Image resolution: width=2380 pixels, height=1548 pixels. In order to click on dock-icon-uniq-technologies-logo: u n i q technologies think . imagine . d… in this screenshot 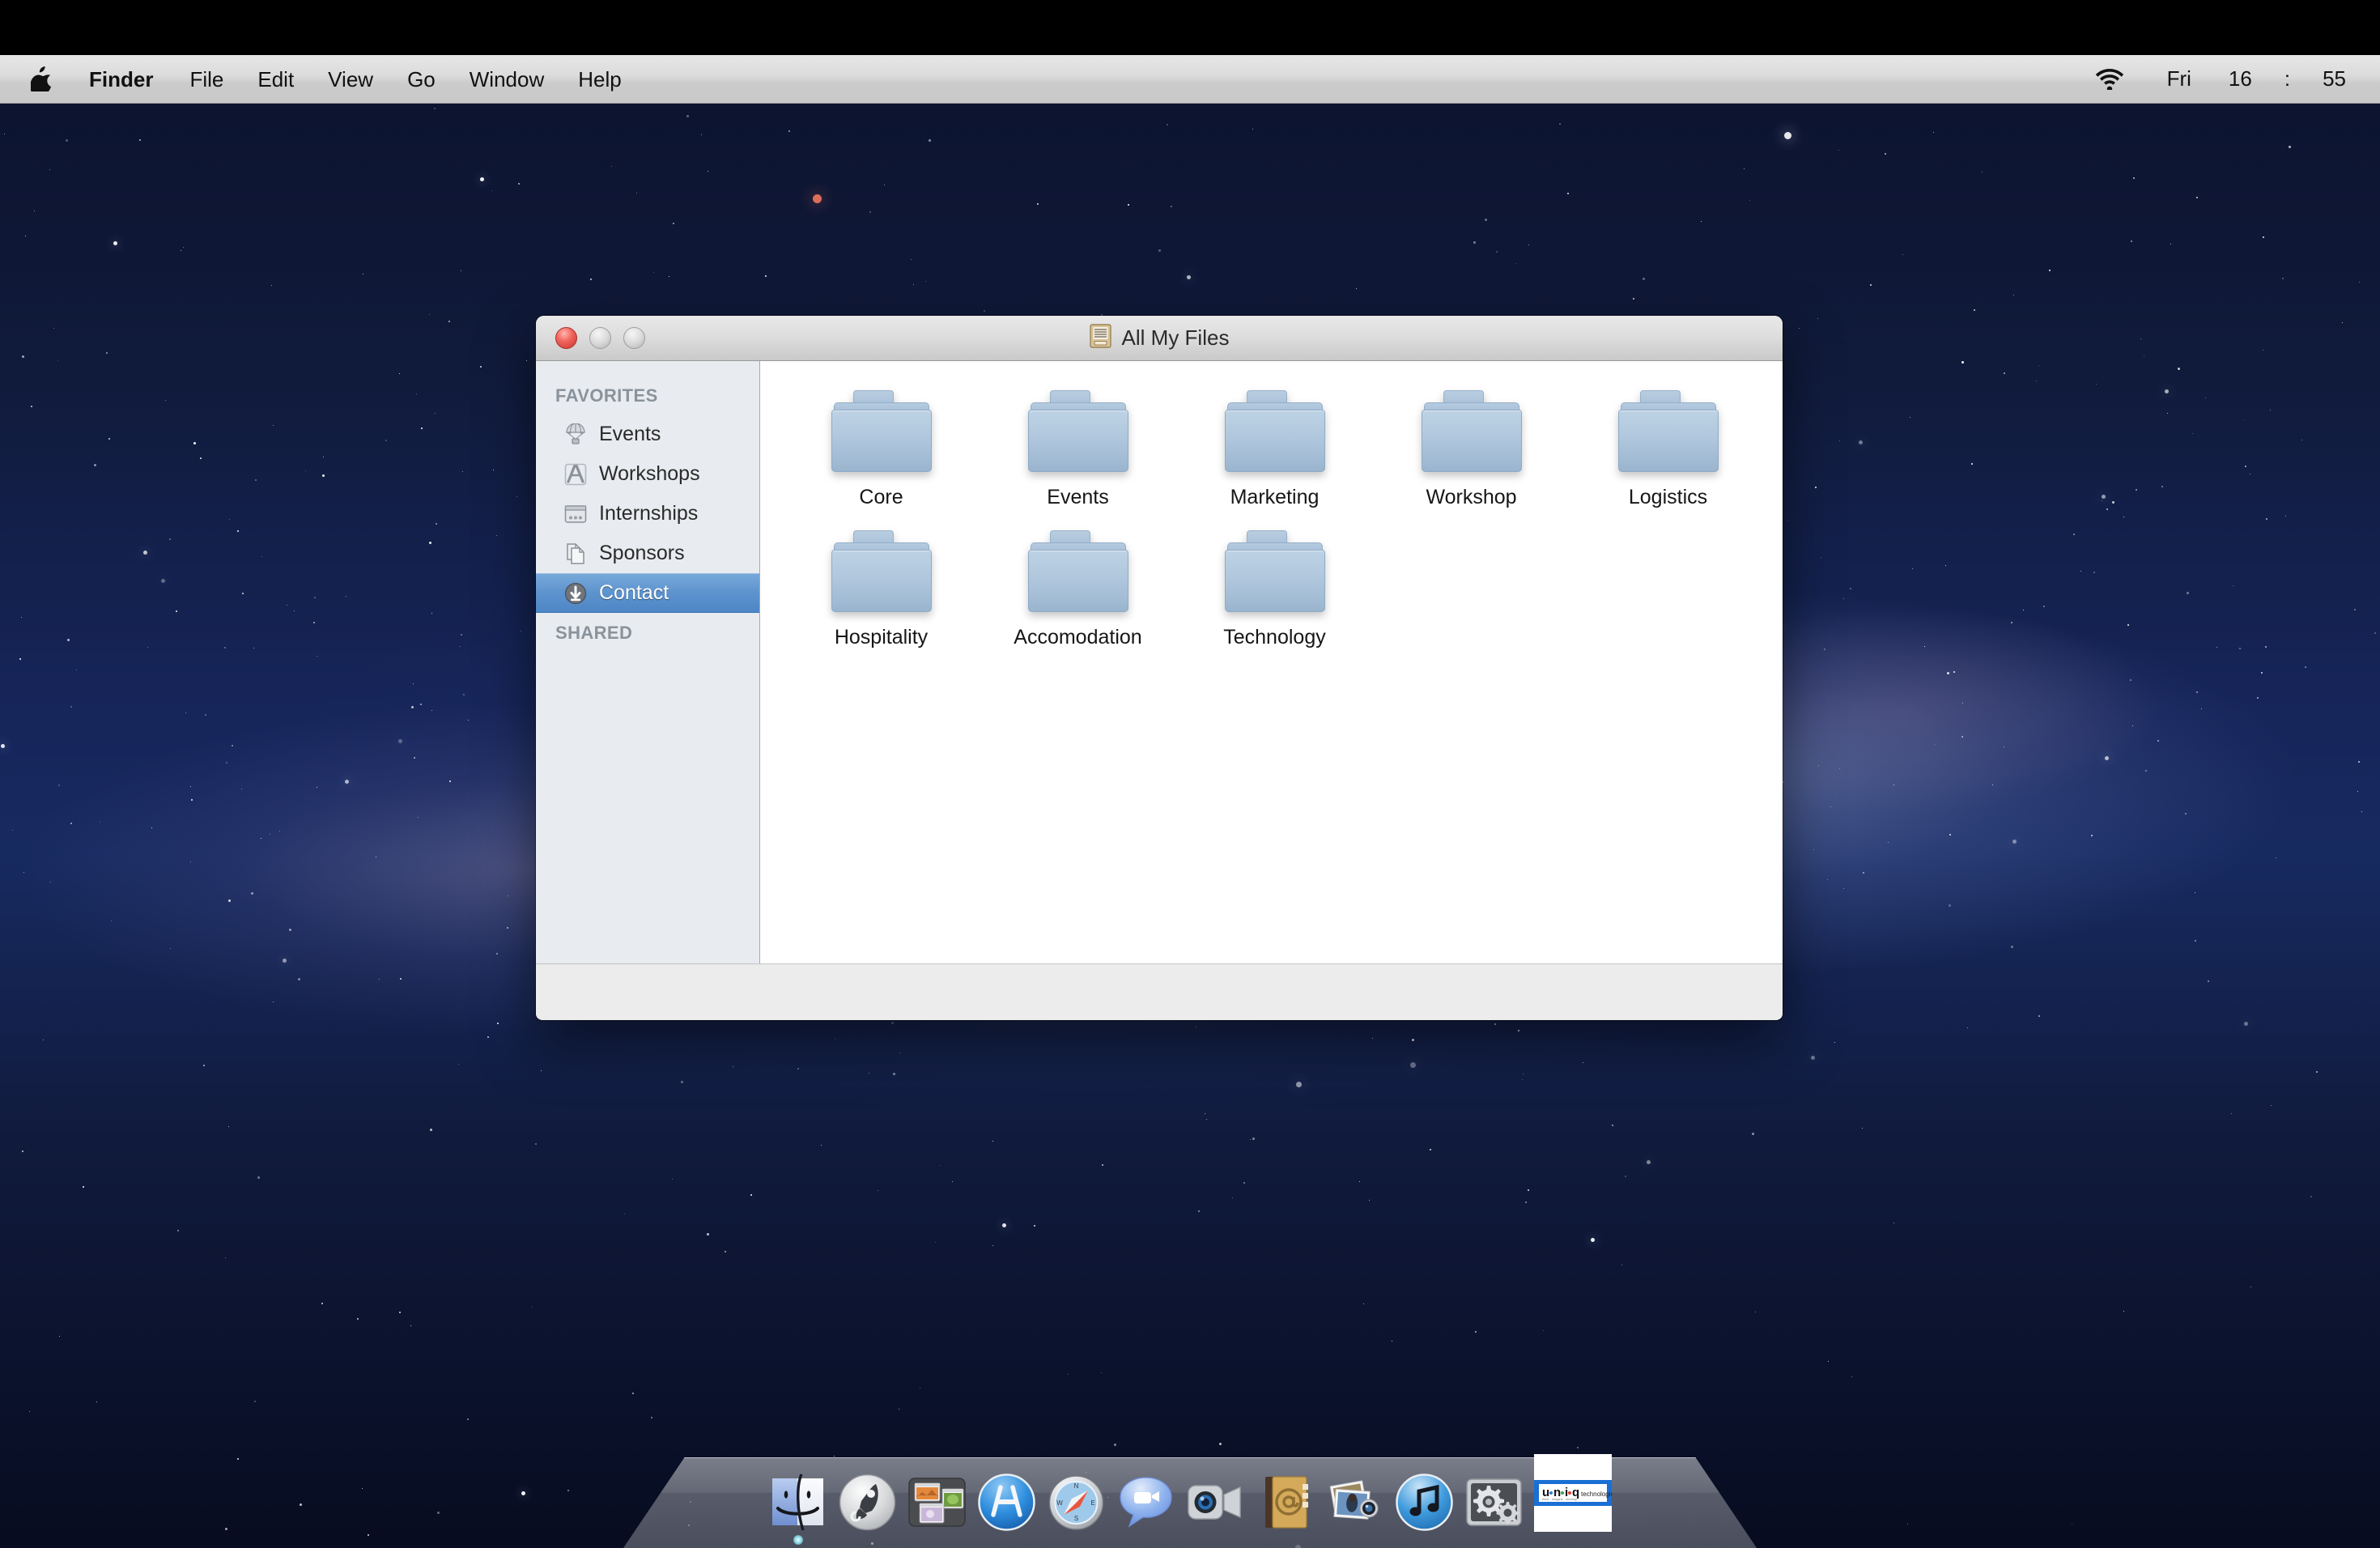, I will do `click(1575, 1493)`.